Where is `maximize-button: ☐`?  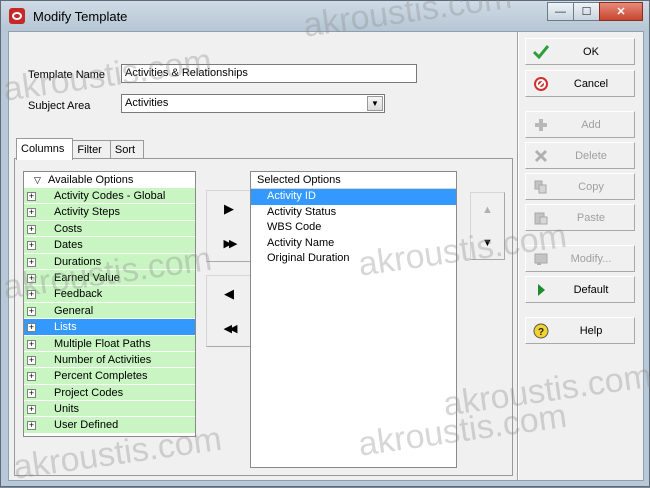 maximize-button: ☐ is located at coordinates (586, 11).